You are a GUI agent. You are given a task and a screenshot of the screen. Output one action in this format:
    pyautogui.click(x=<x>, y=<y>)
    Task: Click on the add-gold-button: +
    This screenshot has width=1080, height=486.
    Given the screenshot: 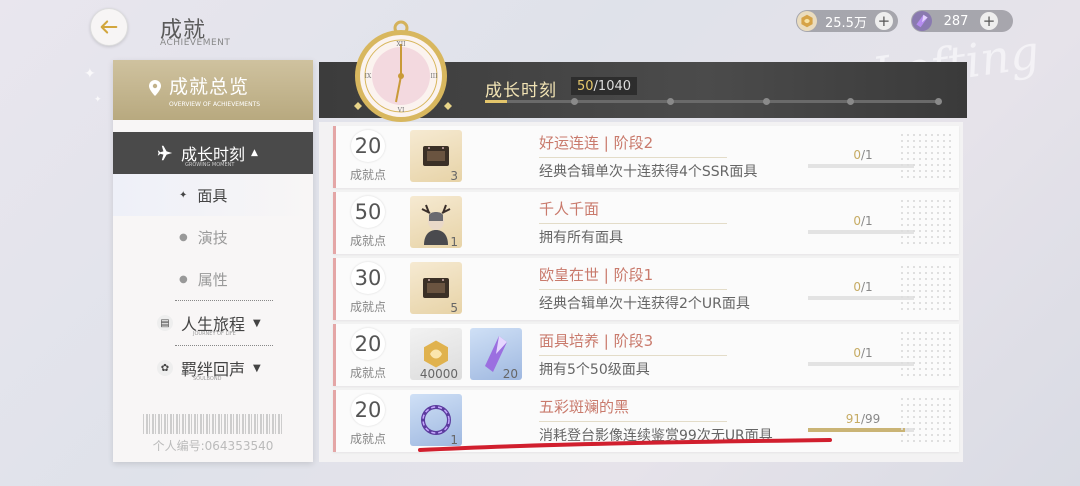 What is the action you would take?
    pyautogui.click(x=883, y=21)
    